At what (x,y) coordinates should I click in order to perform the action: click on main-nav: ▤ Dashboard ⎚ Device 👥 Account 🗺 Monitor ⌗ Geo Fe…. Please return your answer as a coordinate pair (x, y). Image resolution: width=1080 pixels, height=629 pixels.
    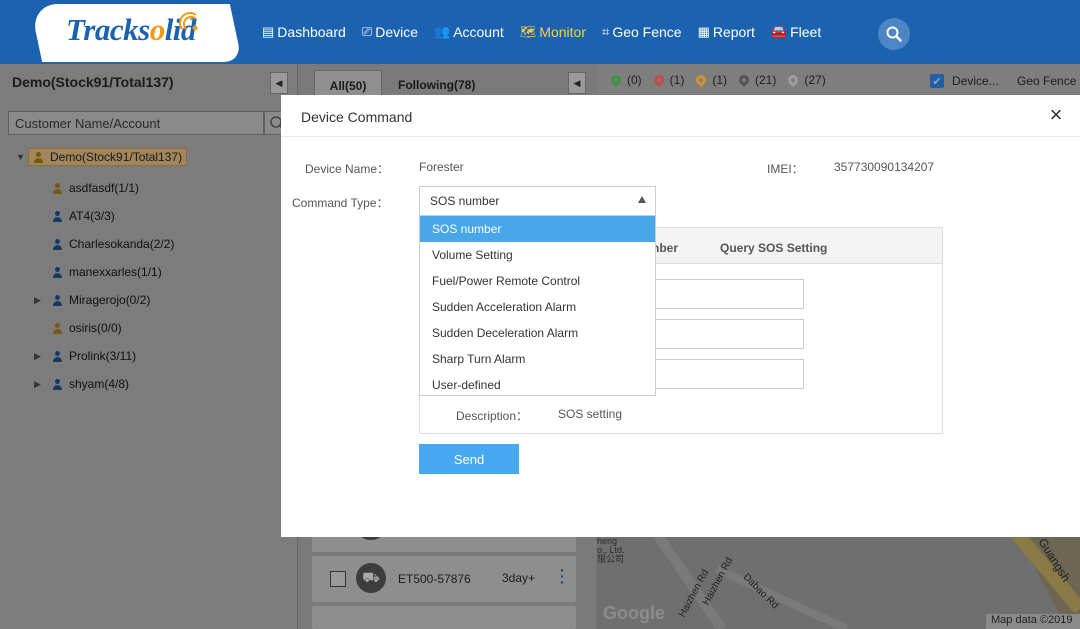
    Looking at the image, I should click on (549, 32).